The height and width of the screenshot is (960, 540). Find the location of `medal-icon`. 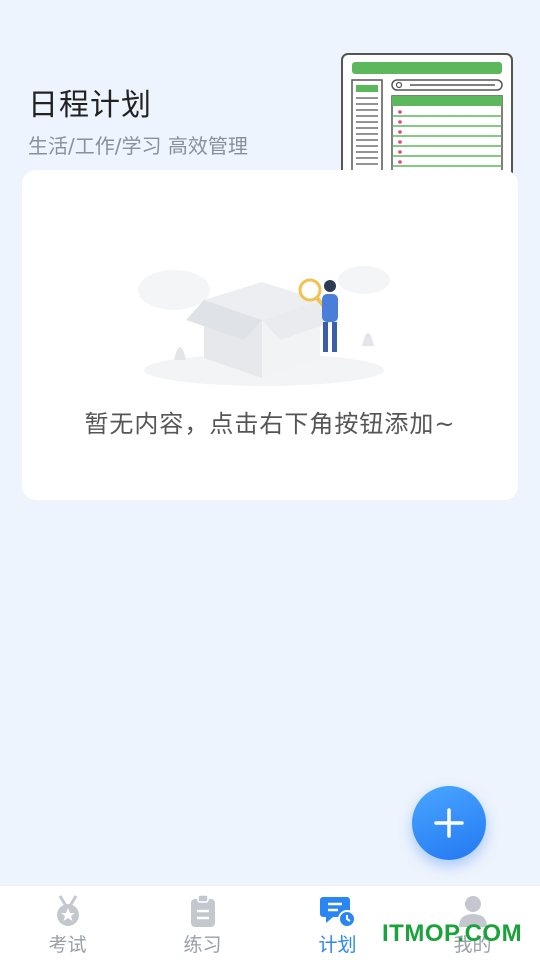

medal-icon is located at coordinates (67, 910).